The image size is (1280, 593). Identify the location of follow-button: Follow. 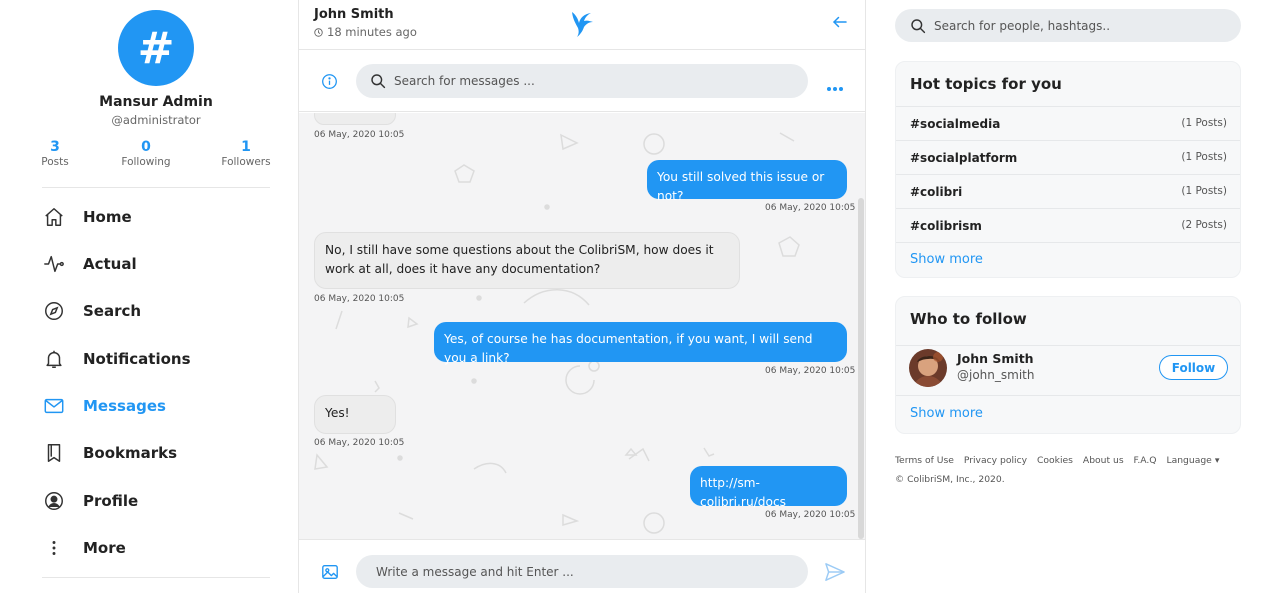
(1193, 367).